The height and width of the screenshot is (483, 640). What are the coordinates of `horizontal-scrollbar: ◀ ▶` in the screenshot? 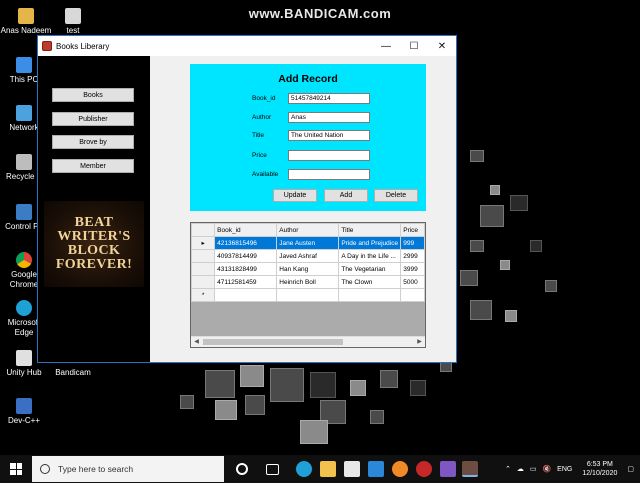 It's located at (308, 341).